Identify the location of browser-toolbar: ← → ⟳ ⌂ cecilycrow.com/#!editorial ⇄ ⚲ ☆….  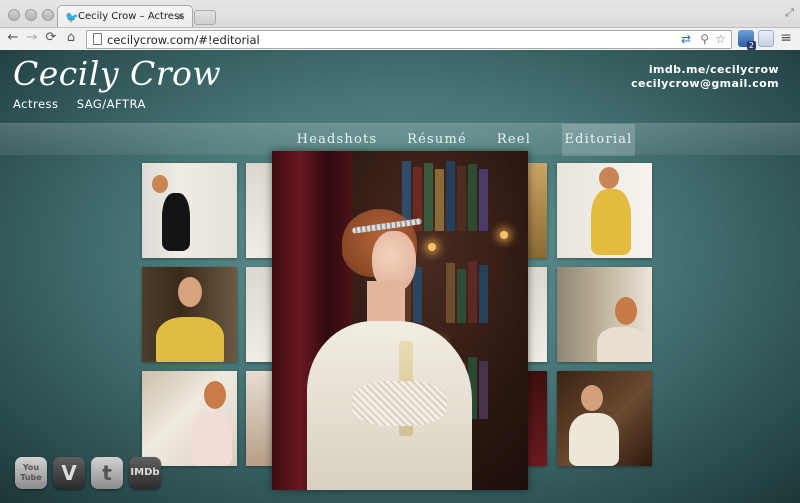
(400, 38).